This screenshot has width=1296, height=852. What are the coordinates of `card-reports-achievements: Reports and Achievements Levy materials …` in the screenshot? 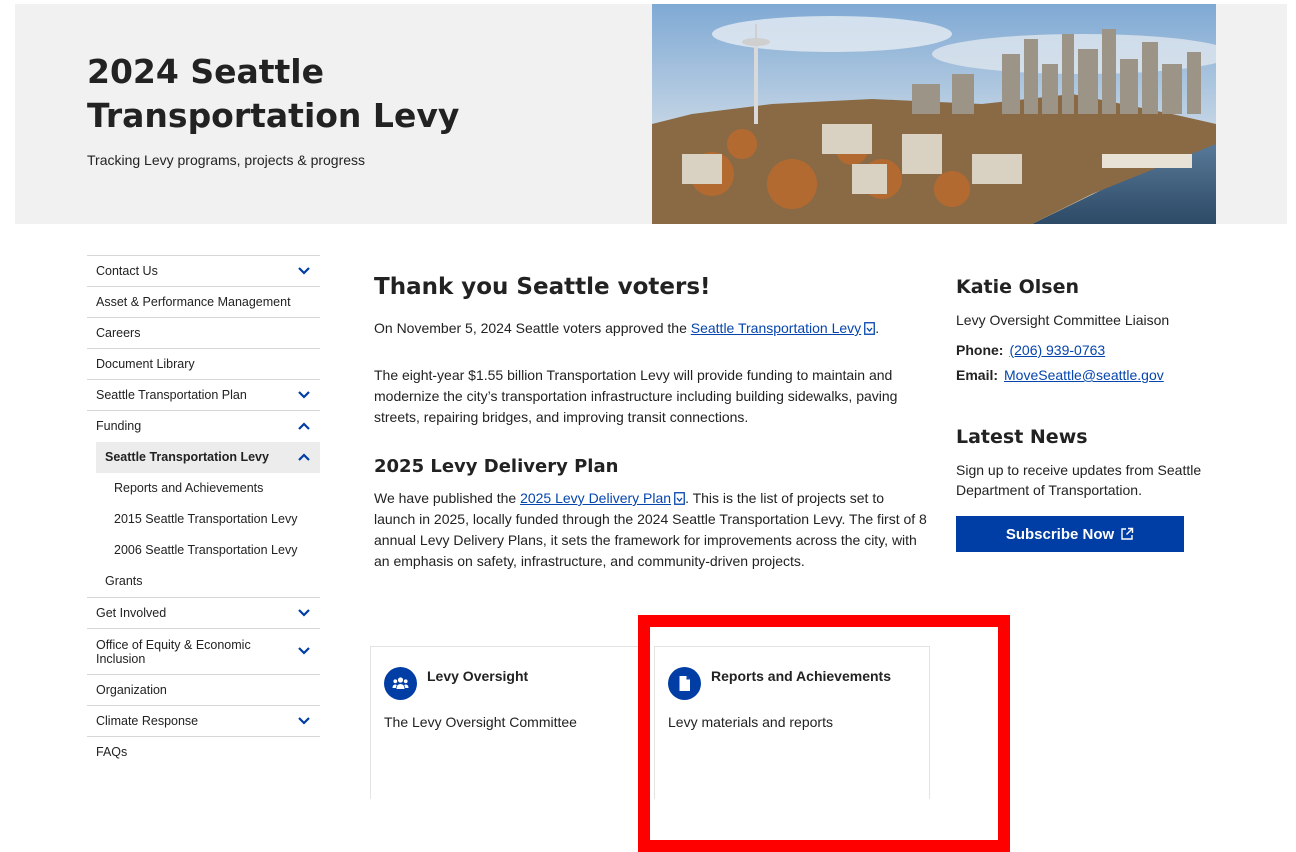 It's located at (792, 722).